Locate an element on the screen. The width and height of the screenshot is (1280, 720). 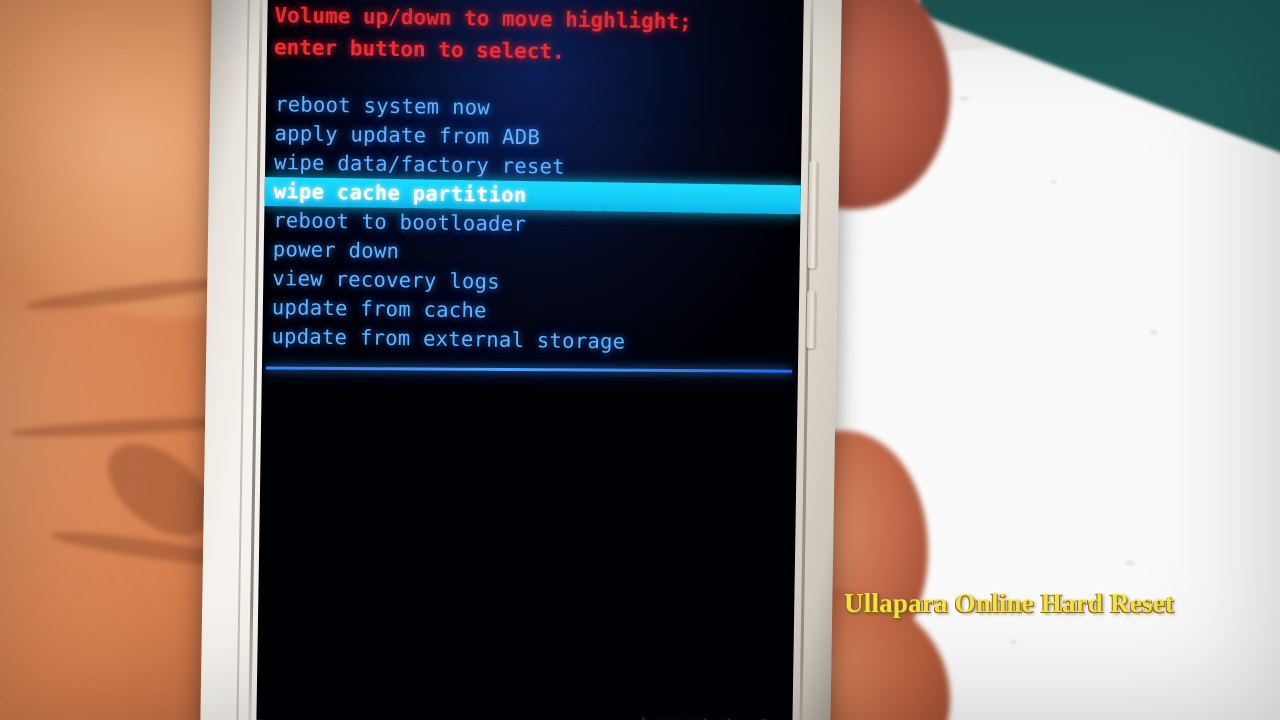
channel-watermark: Ullapara Online Hard Reset is located at coordinates (1009, 603).